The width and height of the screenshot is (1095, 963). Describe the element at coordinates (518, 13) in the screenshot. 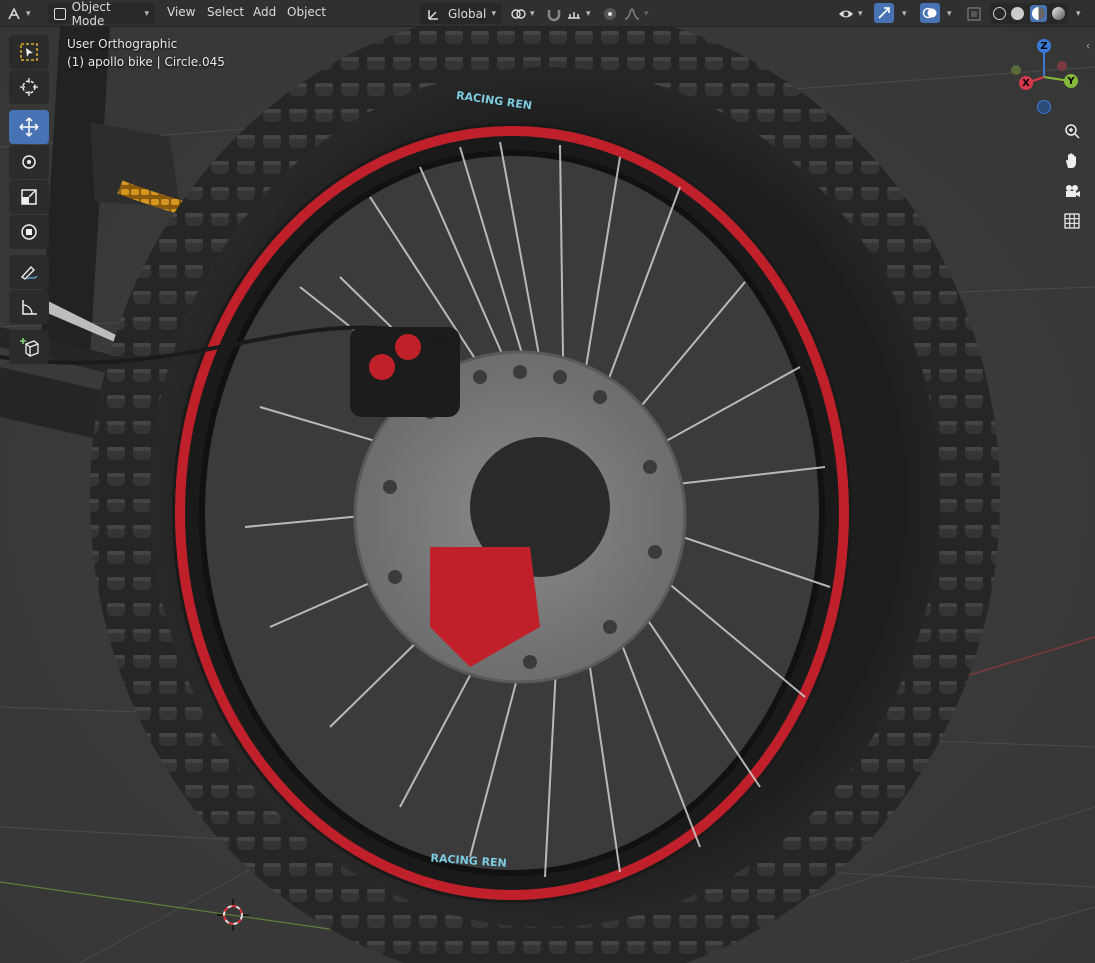

I see `pivot-icon` at that location.